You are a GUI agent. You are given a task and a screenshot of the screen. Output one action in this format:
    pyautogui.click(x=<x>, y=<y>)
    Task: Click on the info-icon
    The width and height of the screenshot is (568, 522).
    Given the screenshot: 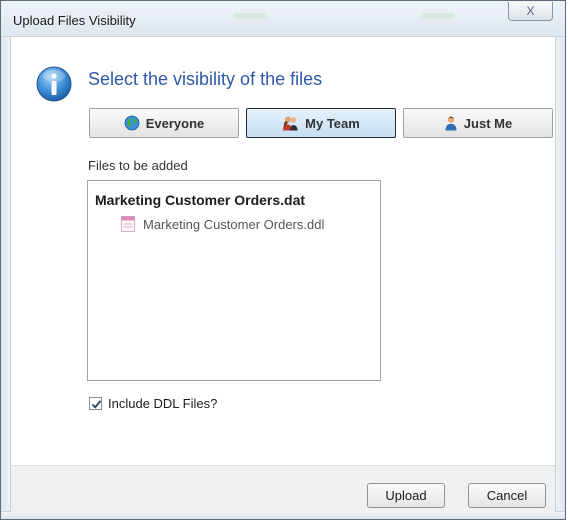 What is the action you would take?
    pyautogui.click(x=54, y=84)
    